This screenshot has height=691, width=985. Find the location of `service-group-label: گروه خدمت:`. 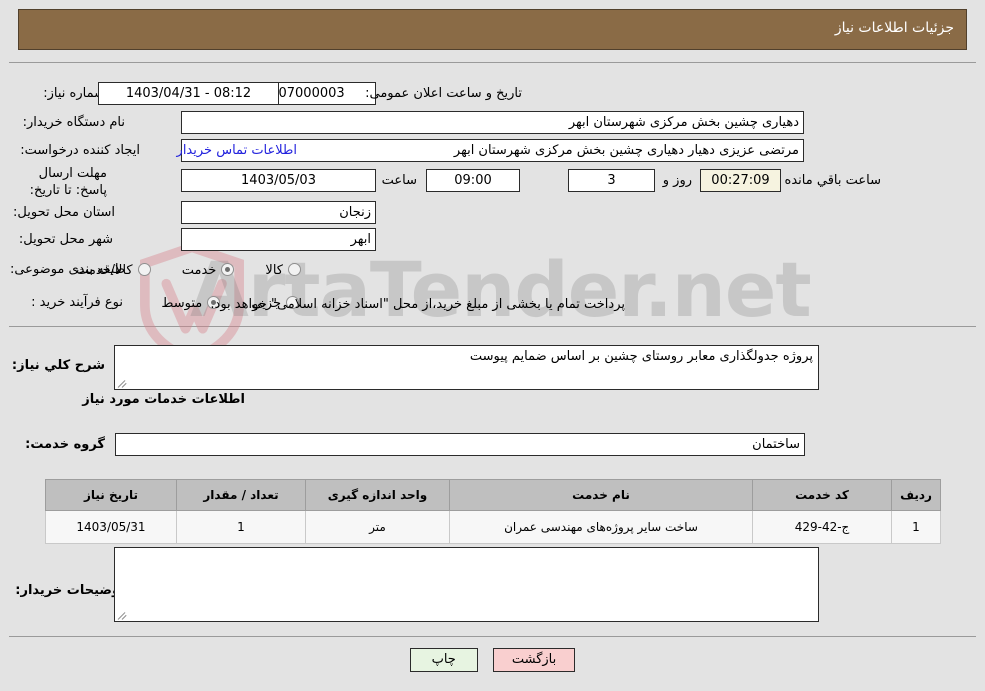

service-group-label: گروه خدمت: is located at coordinates (65, 444).